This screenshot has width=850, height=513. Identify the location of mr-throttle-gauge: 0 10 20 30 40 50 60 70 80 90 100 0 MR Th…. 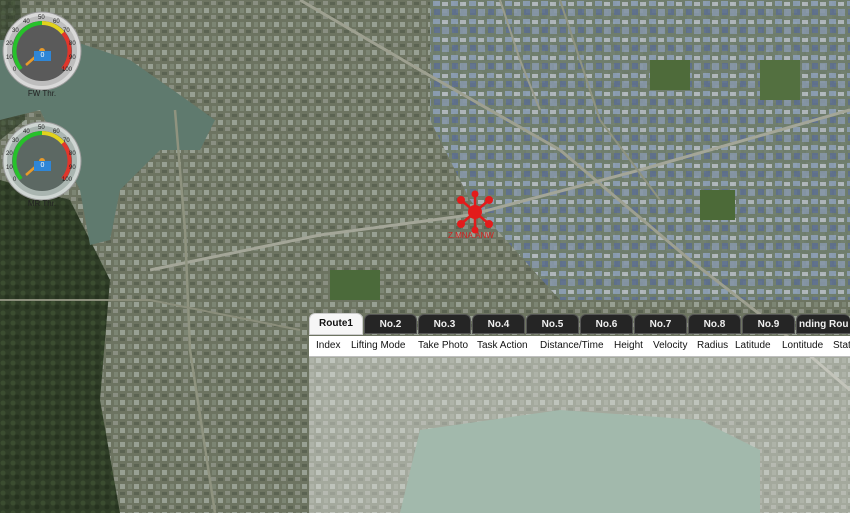
(42, 164).